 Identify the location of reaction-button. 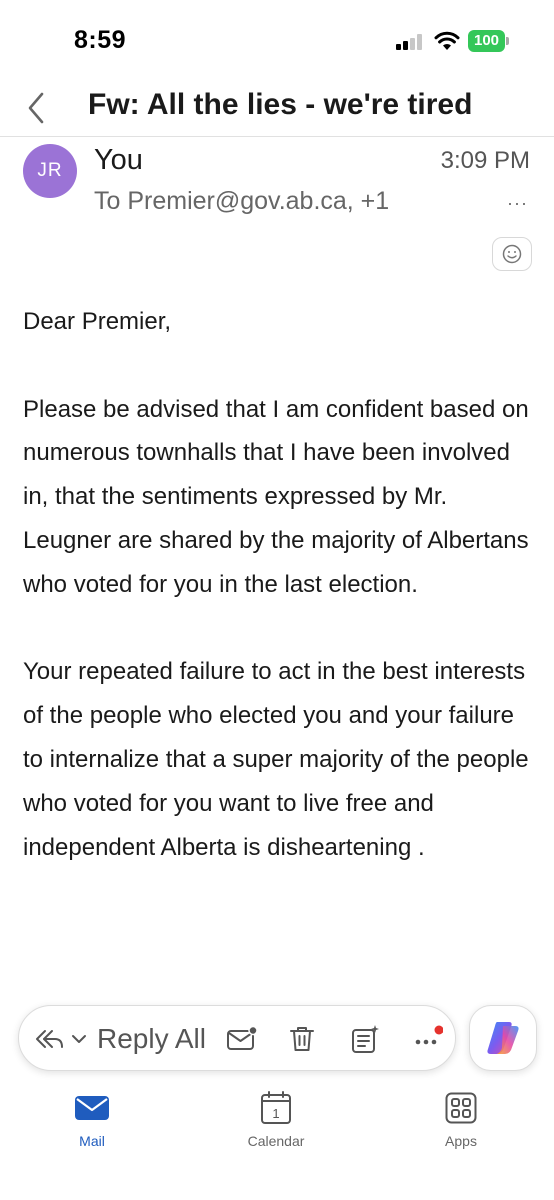
(512, 254).